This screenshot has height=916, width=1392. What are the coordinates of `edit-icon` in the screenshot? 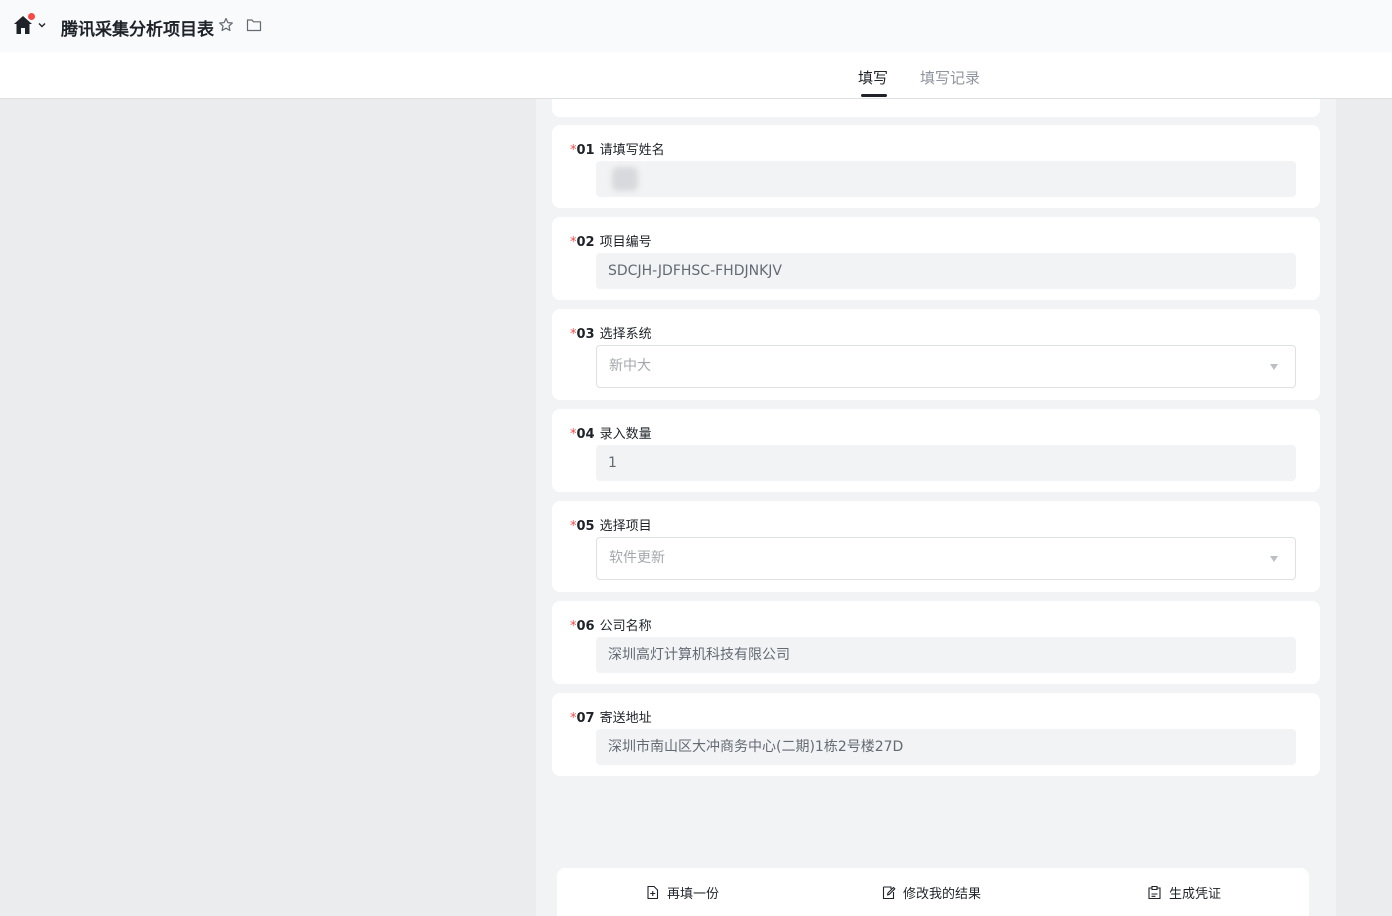 It's located at (889, 892).